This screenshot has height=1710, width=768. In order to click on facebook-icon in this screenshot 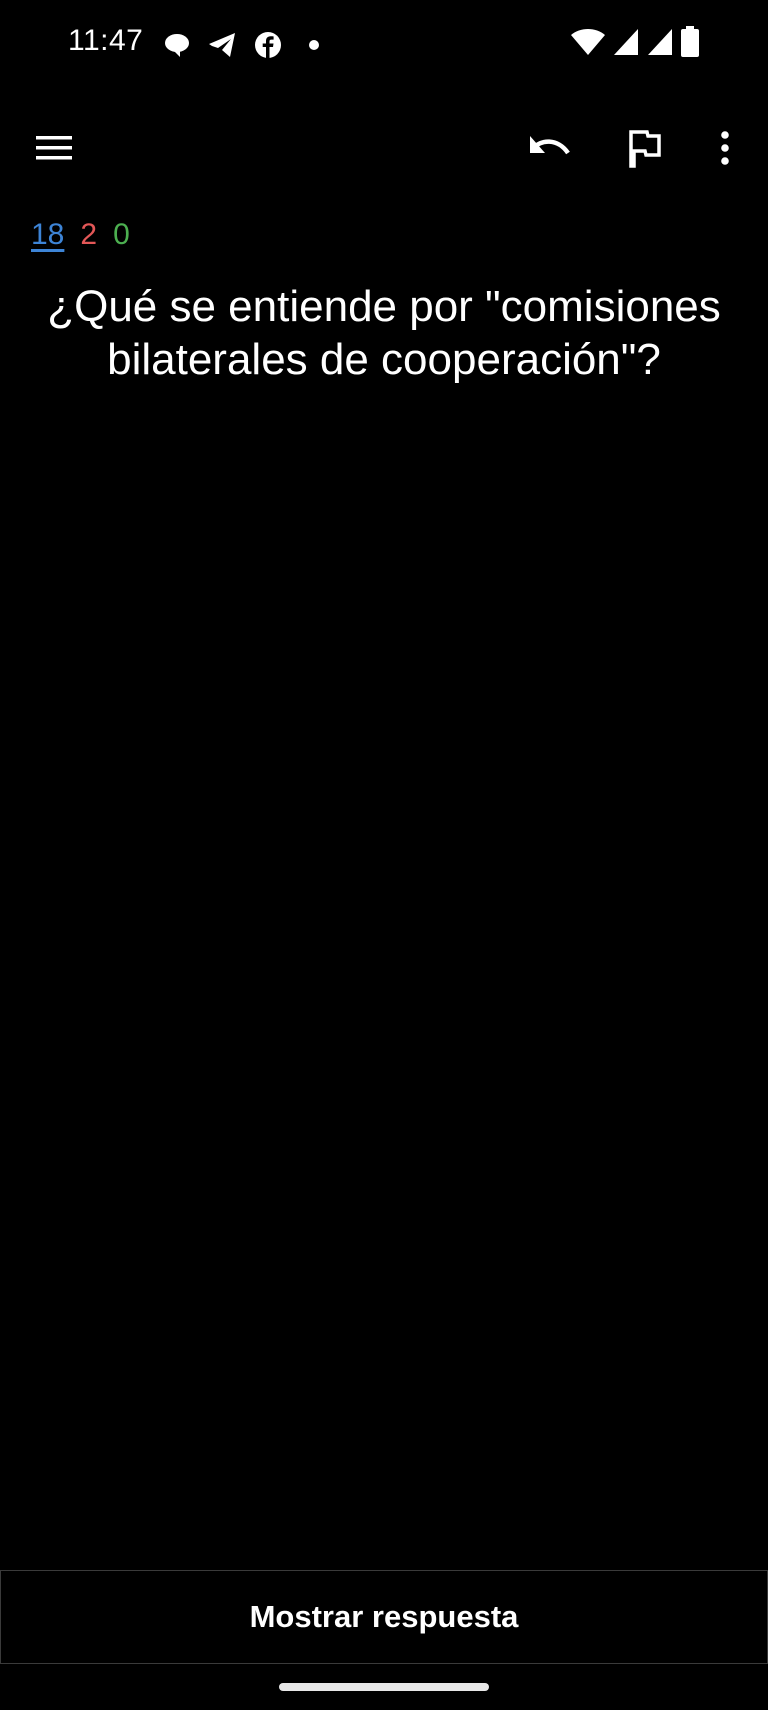, I will do `click(268, 45)`.